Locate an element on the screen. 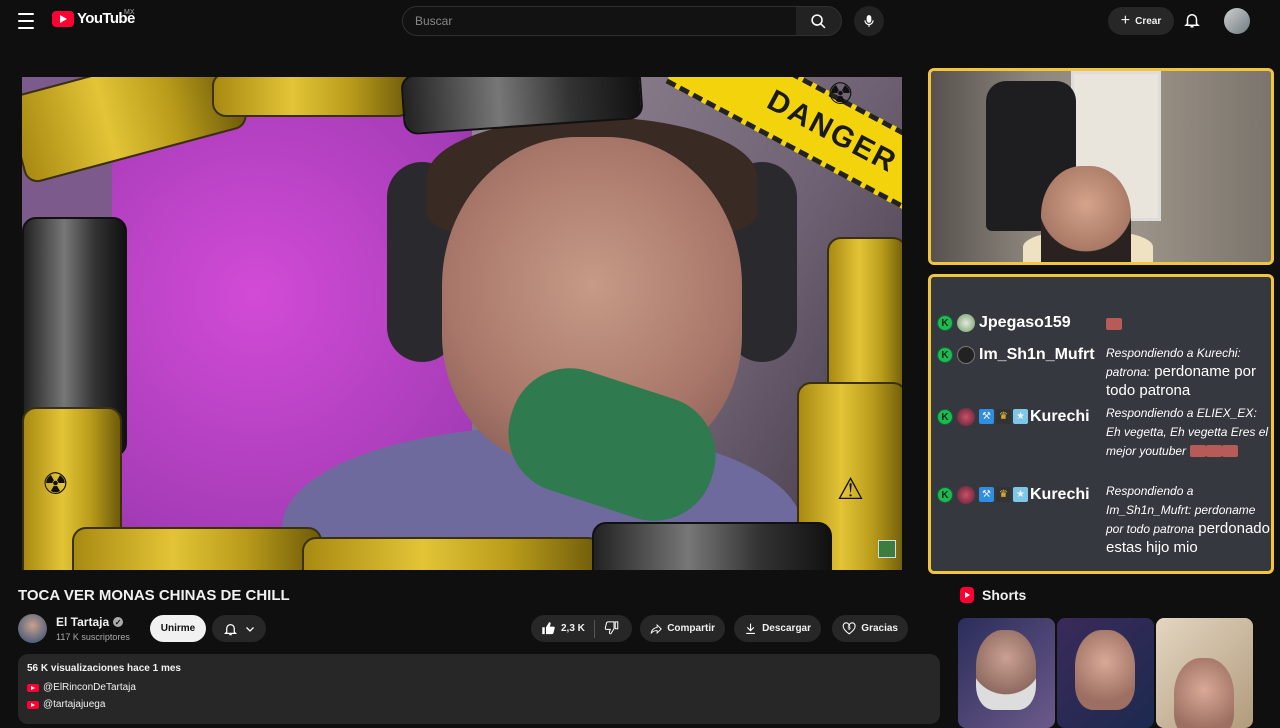  chat-message: K Im_Sh1n_Mufrt is located at coordinates (1016, 354).